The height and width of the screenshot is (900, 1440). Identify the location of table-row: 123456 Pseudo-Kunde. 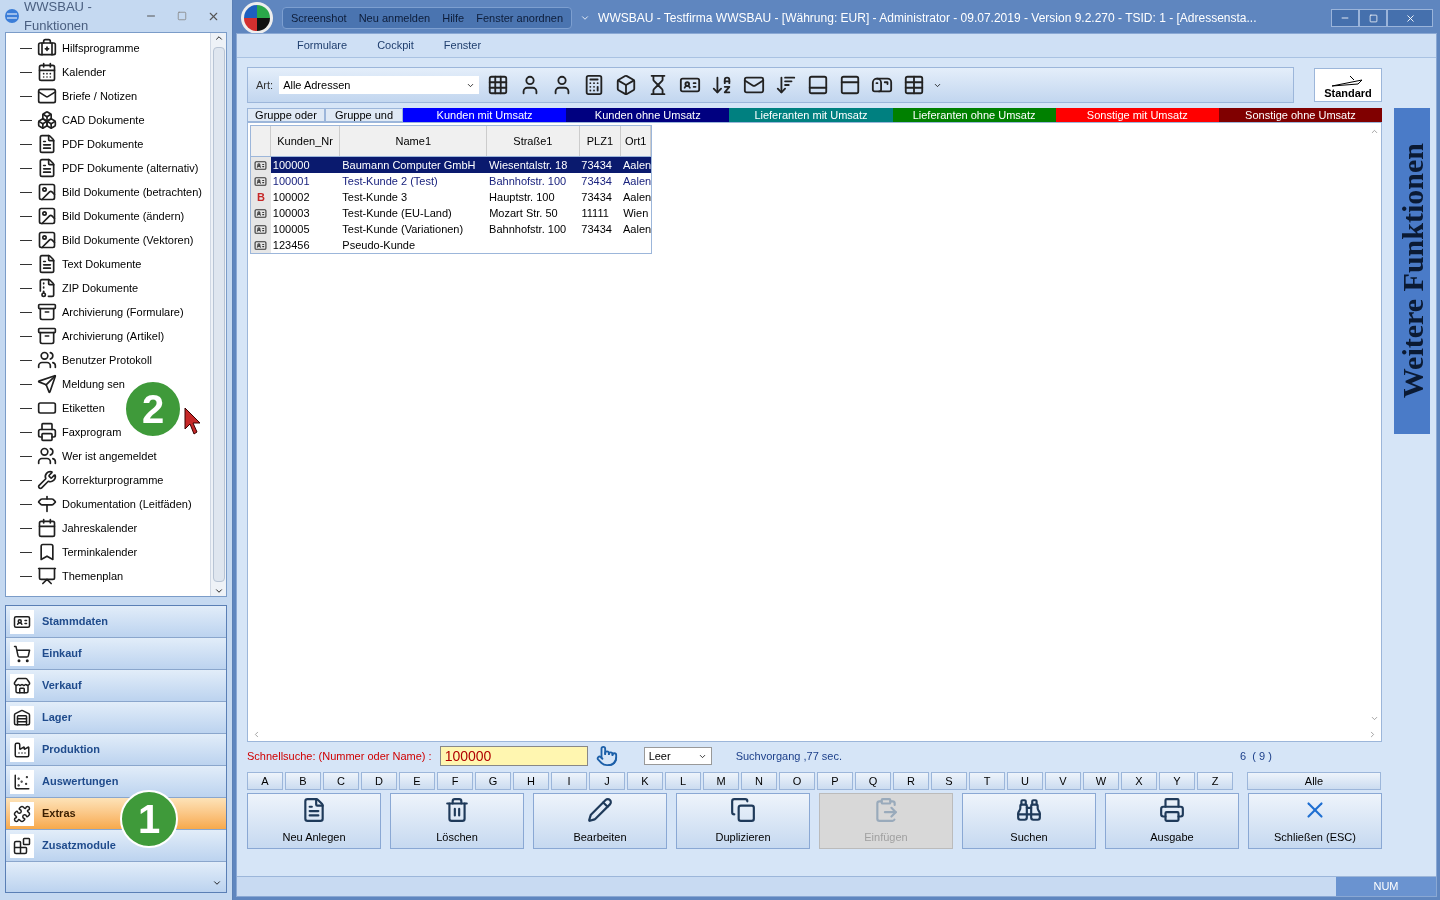
(451, 245).